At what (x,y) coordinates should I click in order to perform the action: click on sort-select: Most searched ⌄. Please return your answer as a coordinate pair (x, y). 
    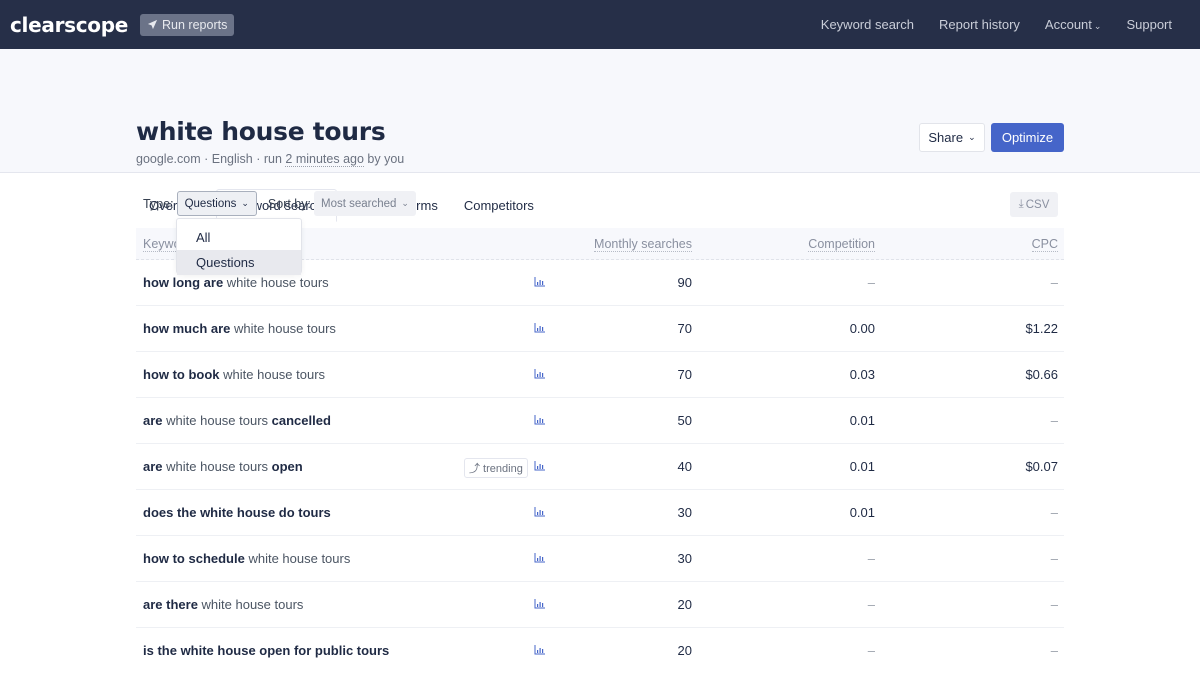
    Looking at the image, I should click on (364, 203).